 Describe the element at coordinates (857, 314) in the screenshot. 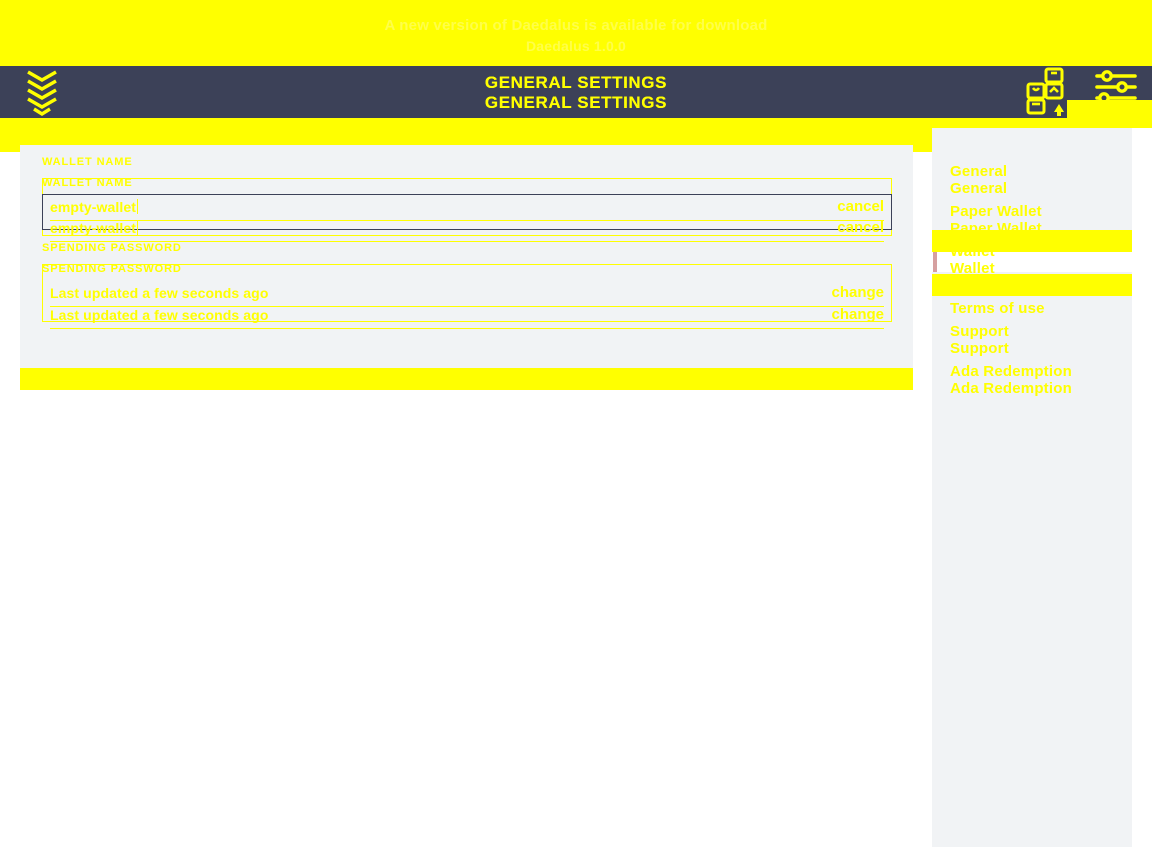

I see `spending-password-change-button-ghost: change` at that location.